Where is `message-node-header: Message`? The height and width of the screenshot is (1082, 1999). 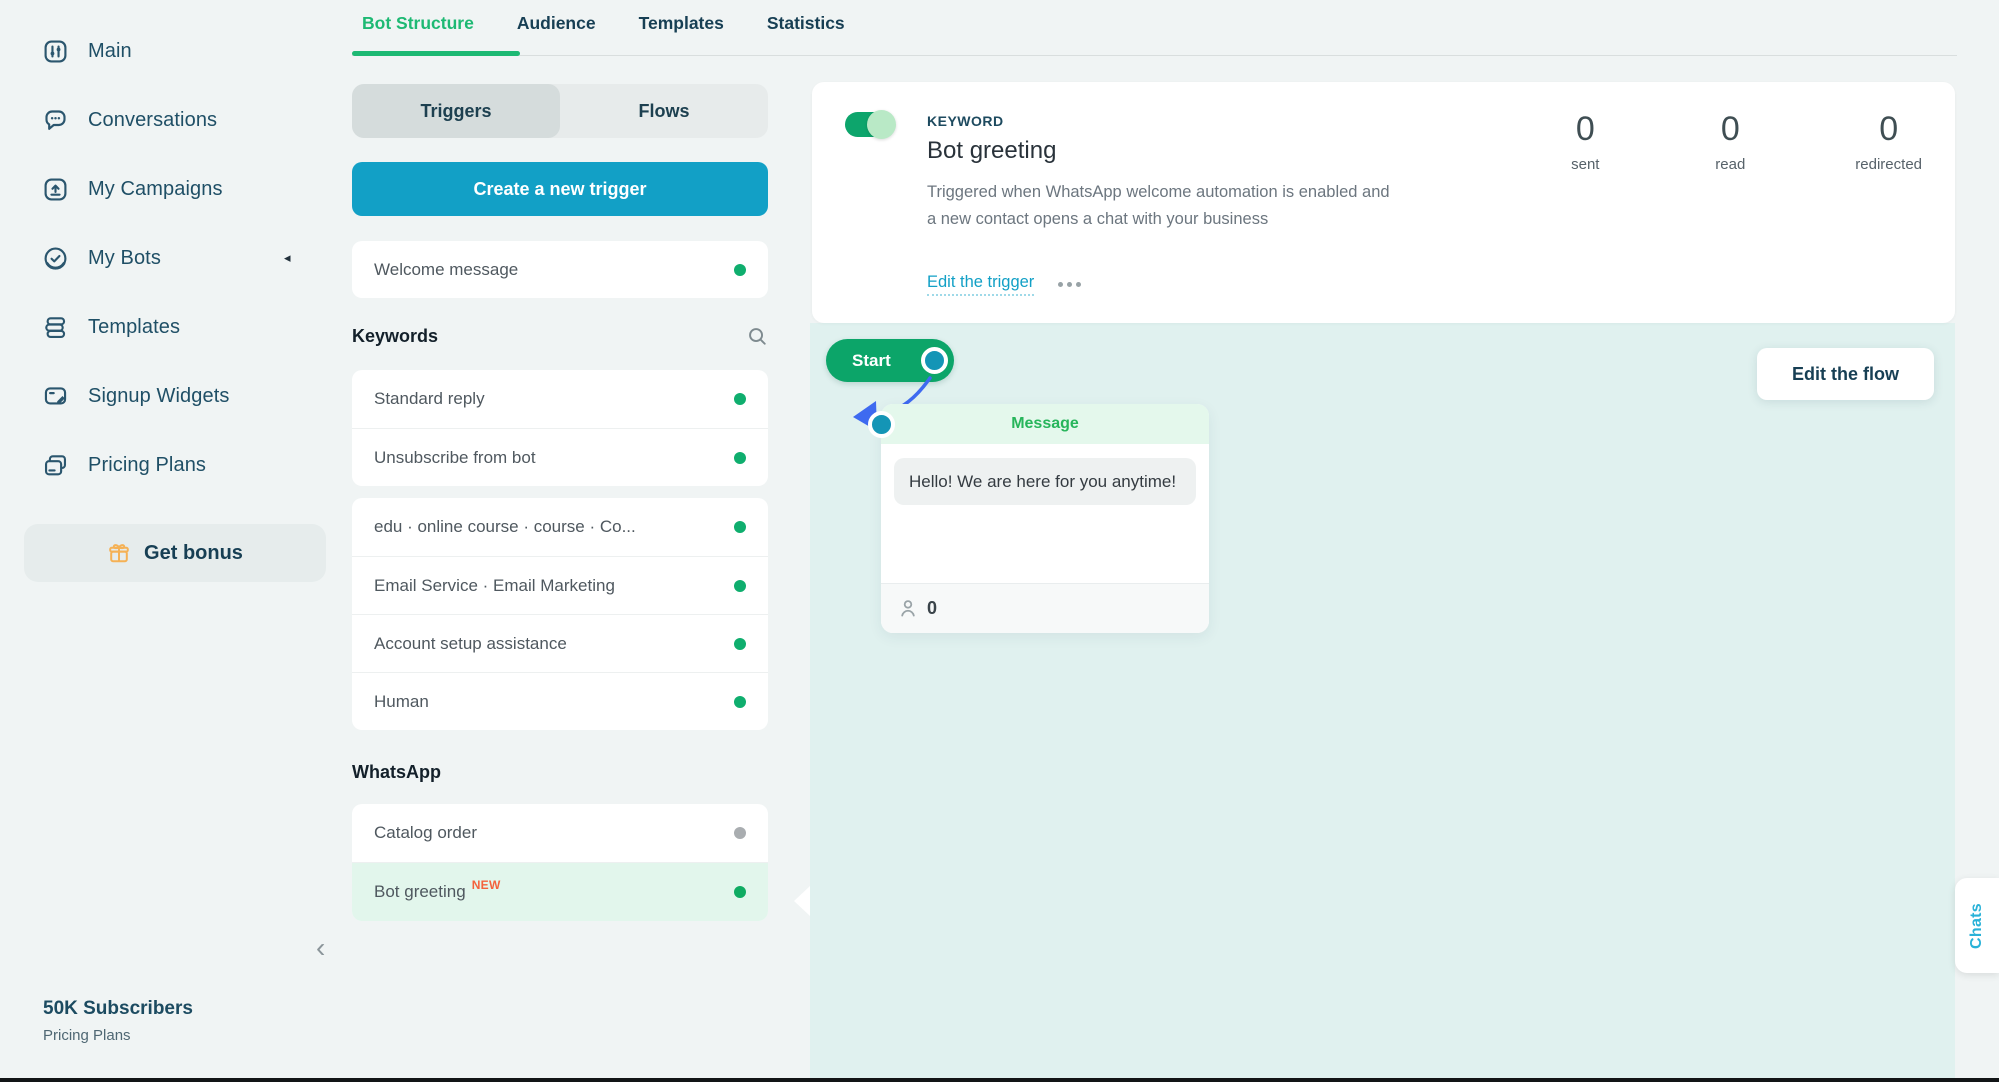
message-node-header: Message is located at coordinates (1045, 424).